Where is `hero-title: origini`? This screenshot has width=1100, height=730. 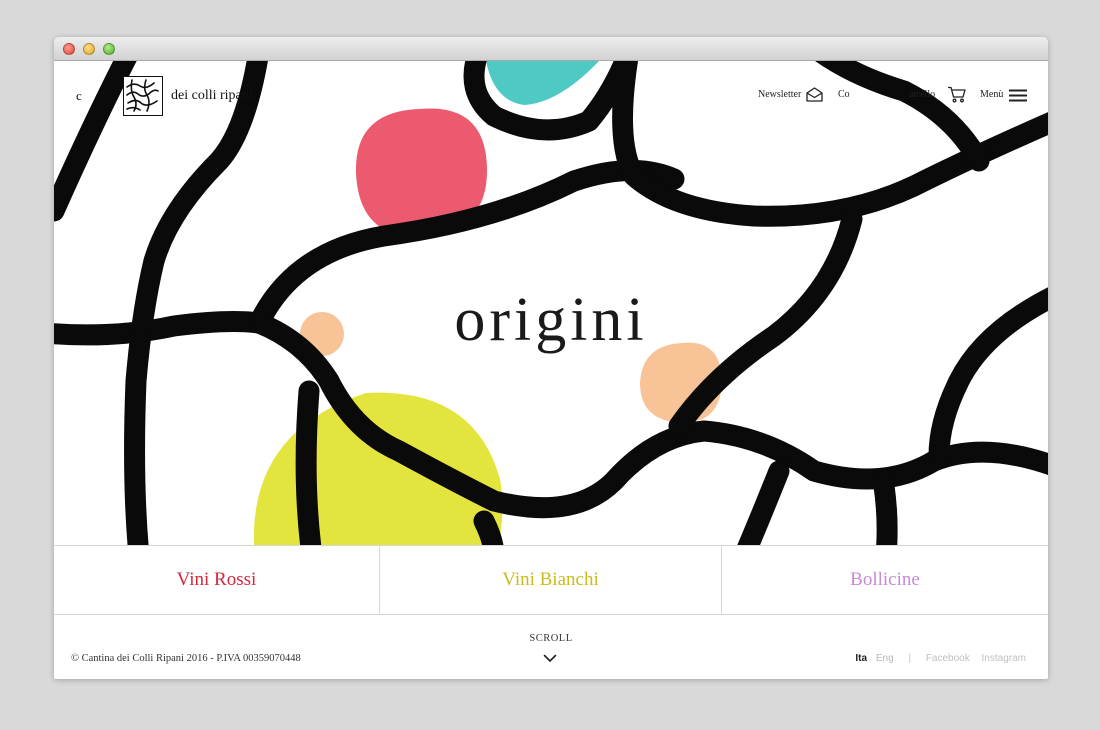
hero-title: origini is located at coordinates (551, 320).